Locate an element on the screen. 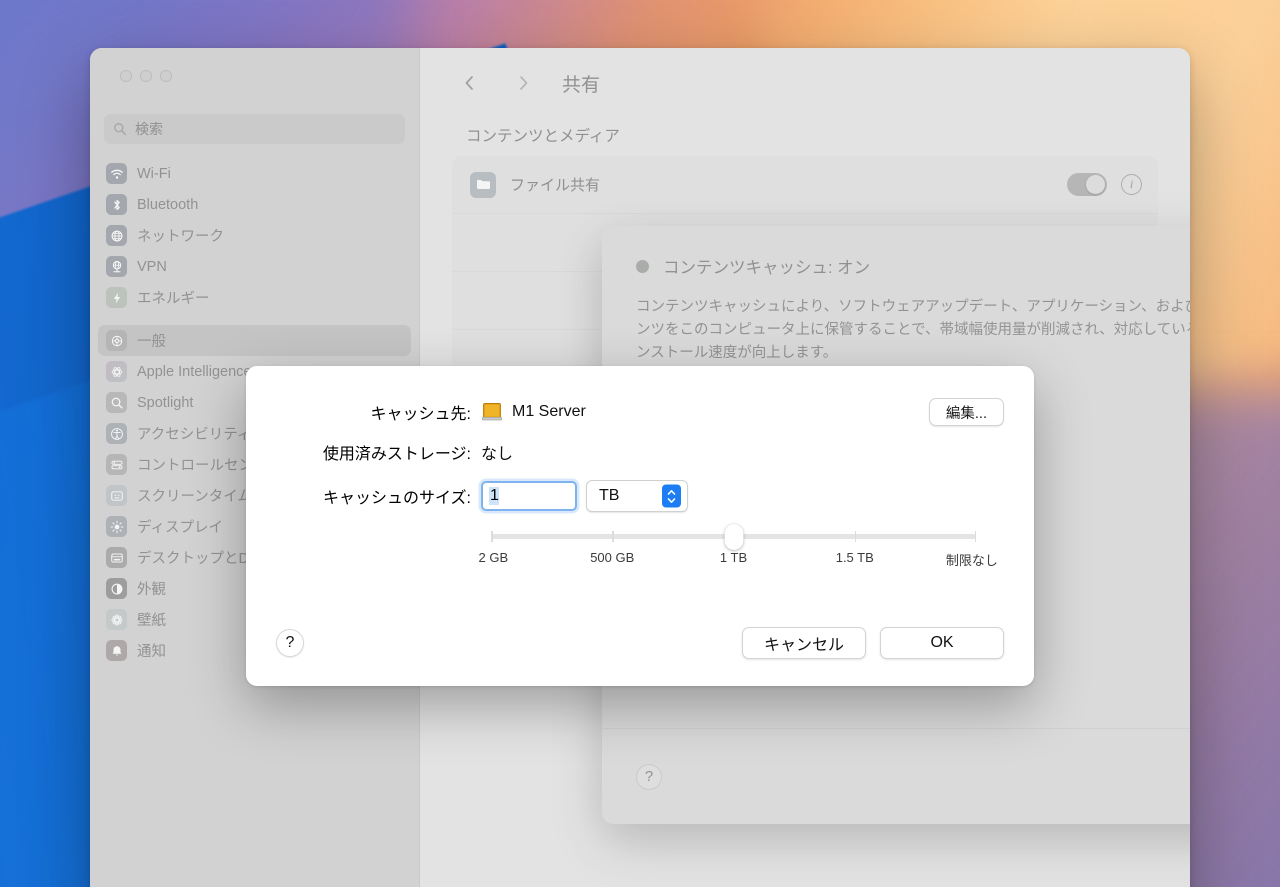 This screenshot has height=887, width=1280. sidebar-label: アクセシビリティ is located at coordinates (194, 435).